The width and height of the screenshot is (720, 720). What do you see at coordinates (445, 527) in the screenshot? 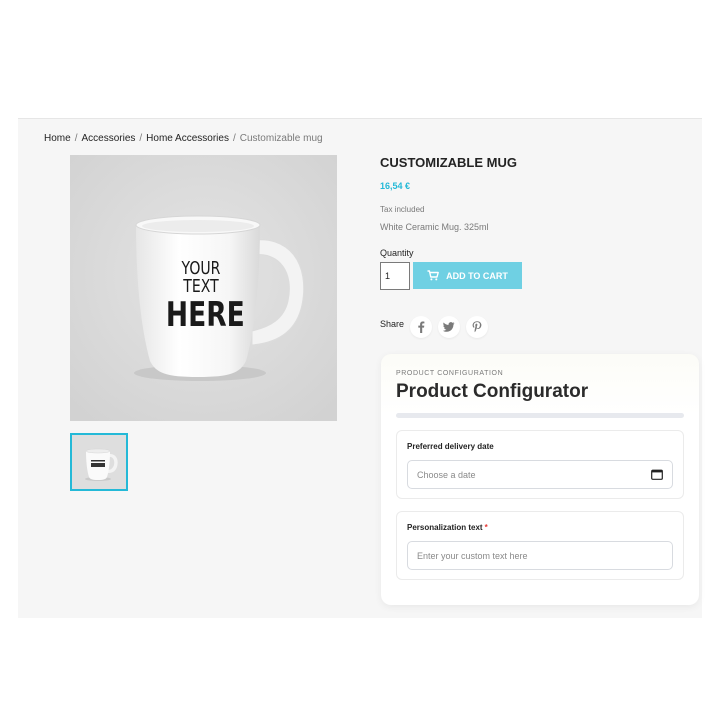
I see `personalization-label-text: Personalization text` at bounding box center [445, 527].